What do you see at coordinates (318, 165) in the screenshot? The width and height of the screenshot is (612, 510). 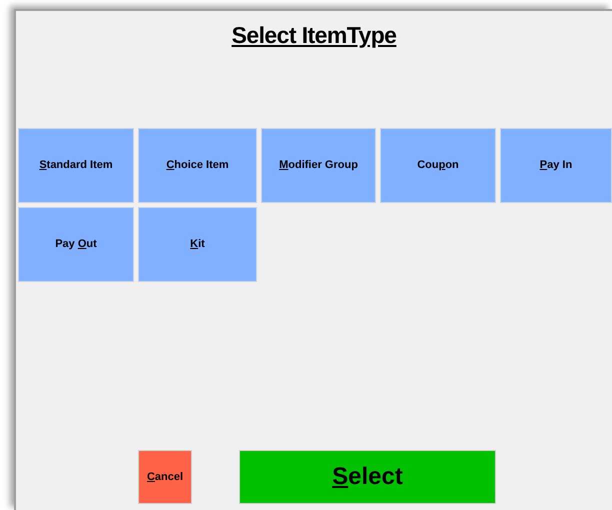 I see `item-type-button: Modifier Group` at bounding box center [318, 165].